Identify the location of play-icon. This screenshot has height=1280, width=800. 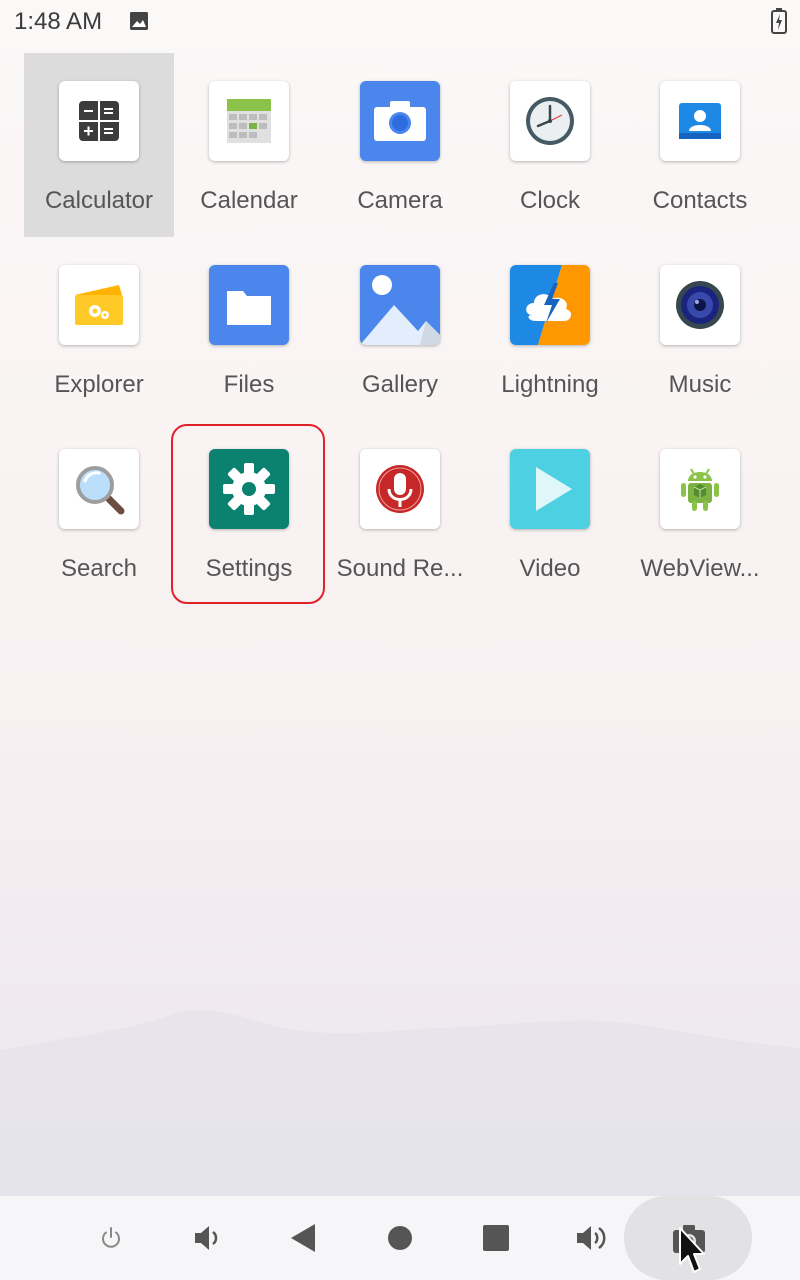
(550, 489).